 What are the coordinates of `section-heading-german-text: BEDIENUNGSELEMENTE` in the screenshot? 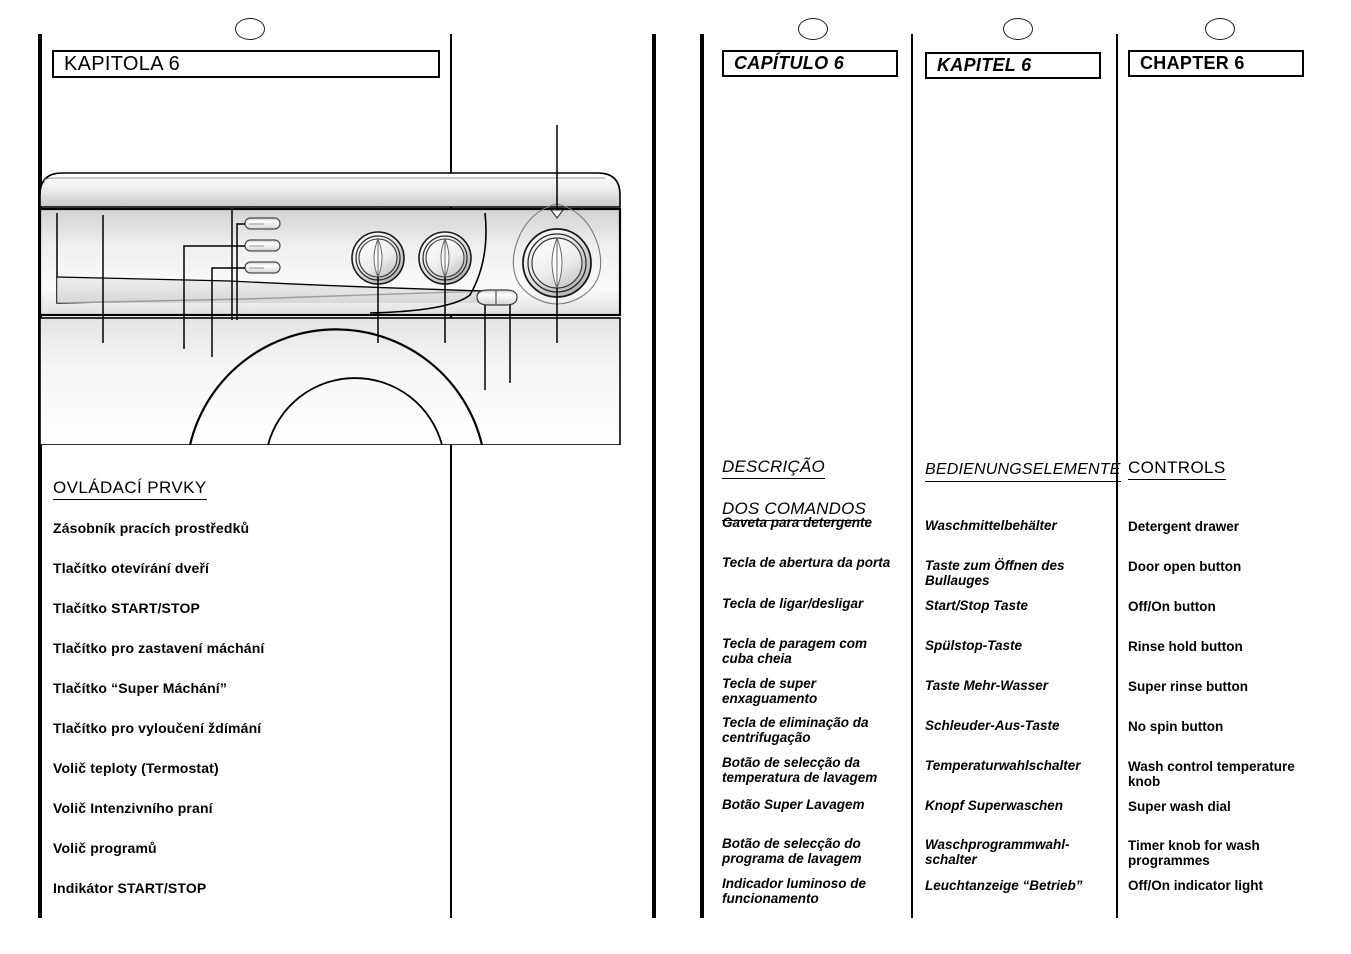 It's located at (1023, 471).